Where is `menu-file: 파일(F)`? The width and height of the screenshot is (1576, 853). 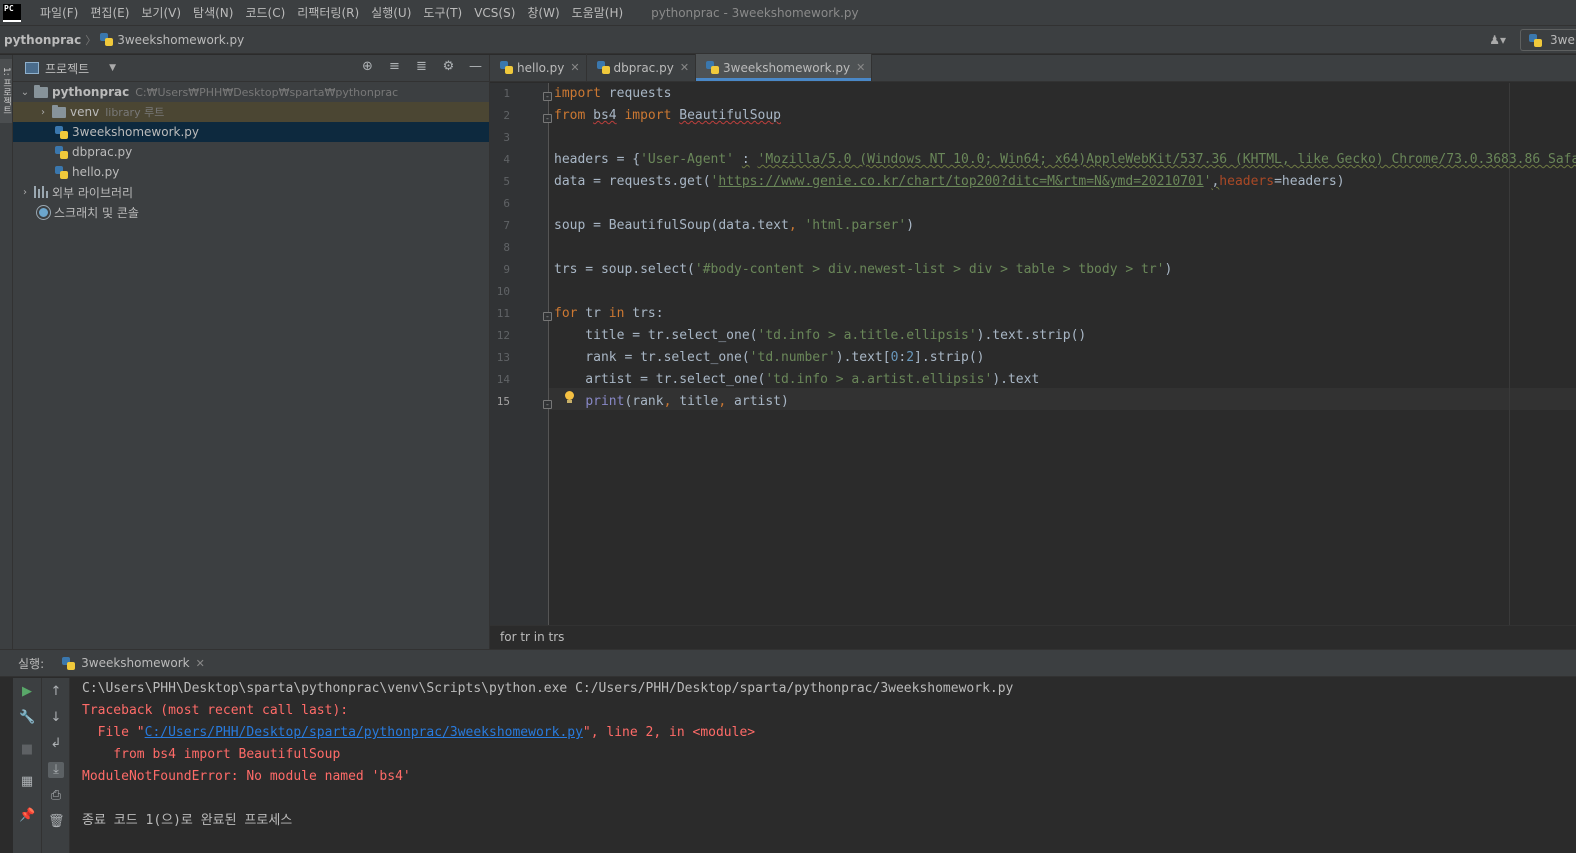 menu-file: 파일(F) is located at coordinates (59, 12).